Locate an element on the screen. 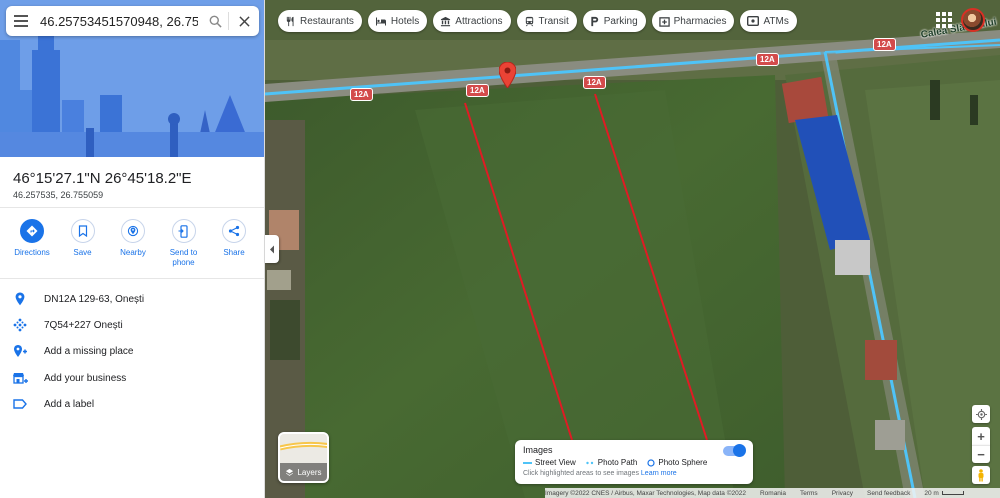 This screenshot has width=1000, height=498. location-pin-icon is located at coordinates (20, 299).